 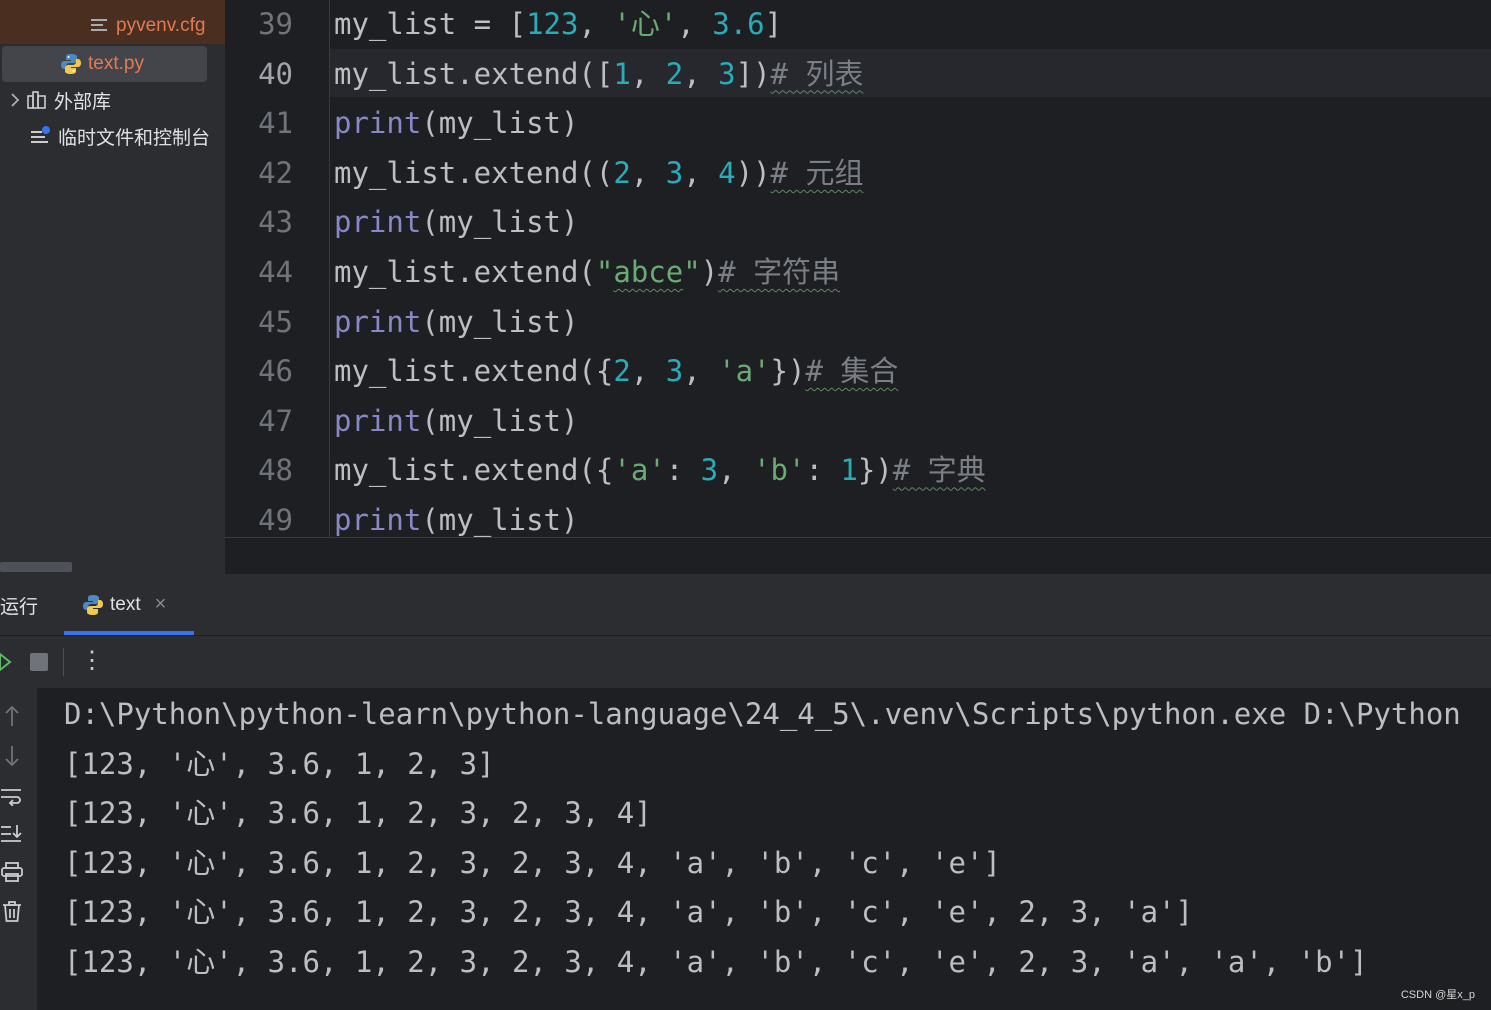 I want to click on line-number: 43, so click(x=275, y=222).